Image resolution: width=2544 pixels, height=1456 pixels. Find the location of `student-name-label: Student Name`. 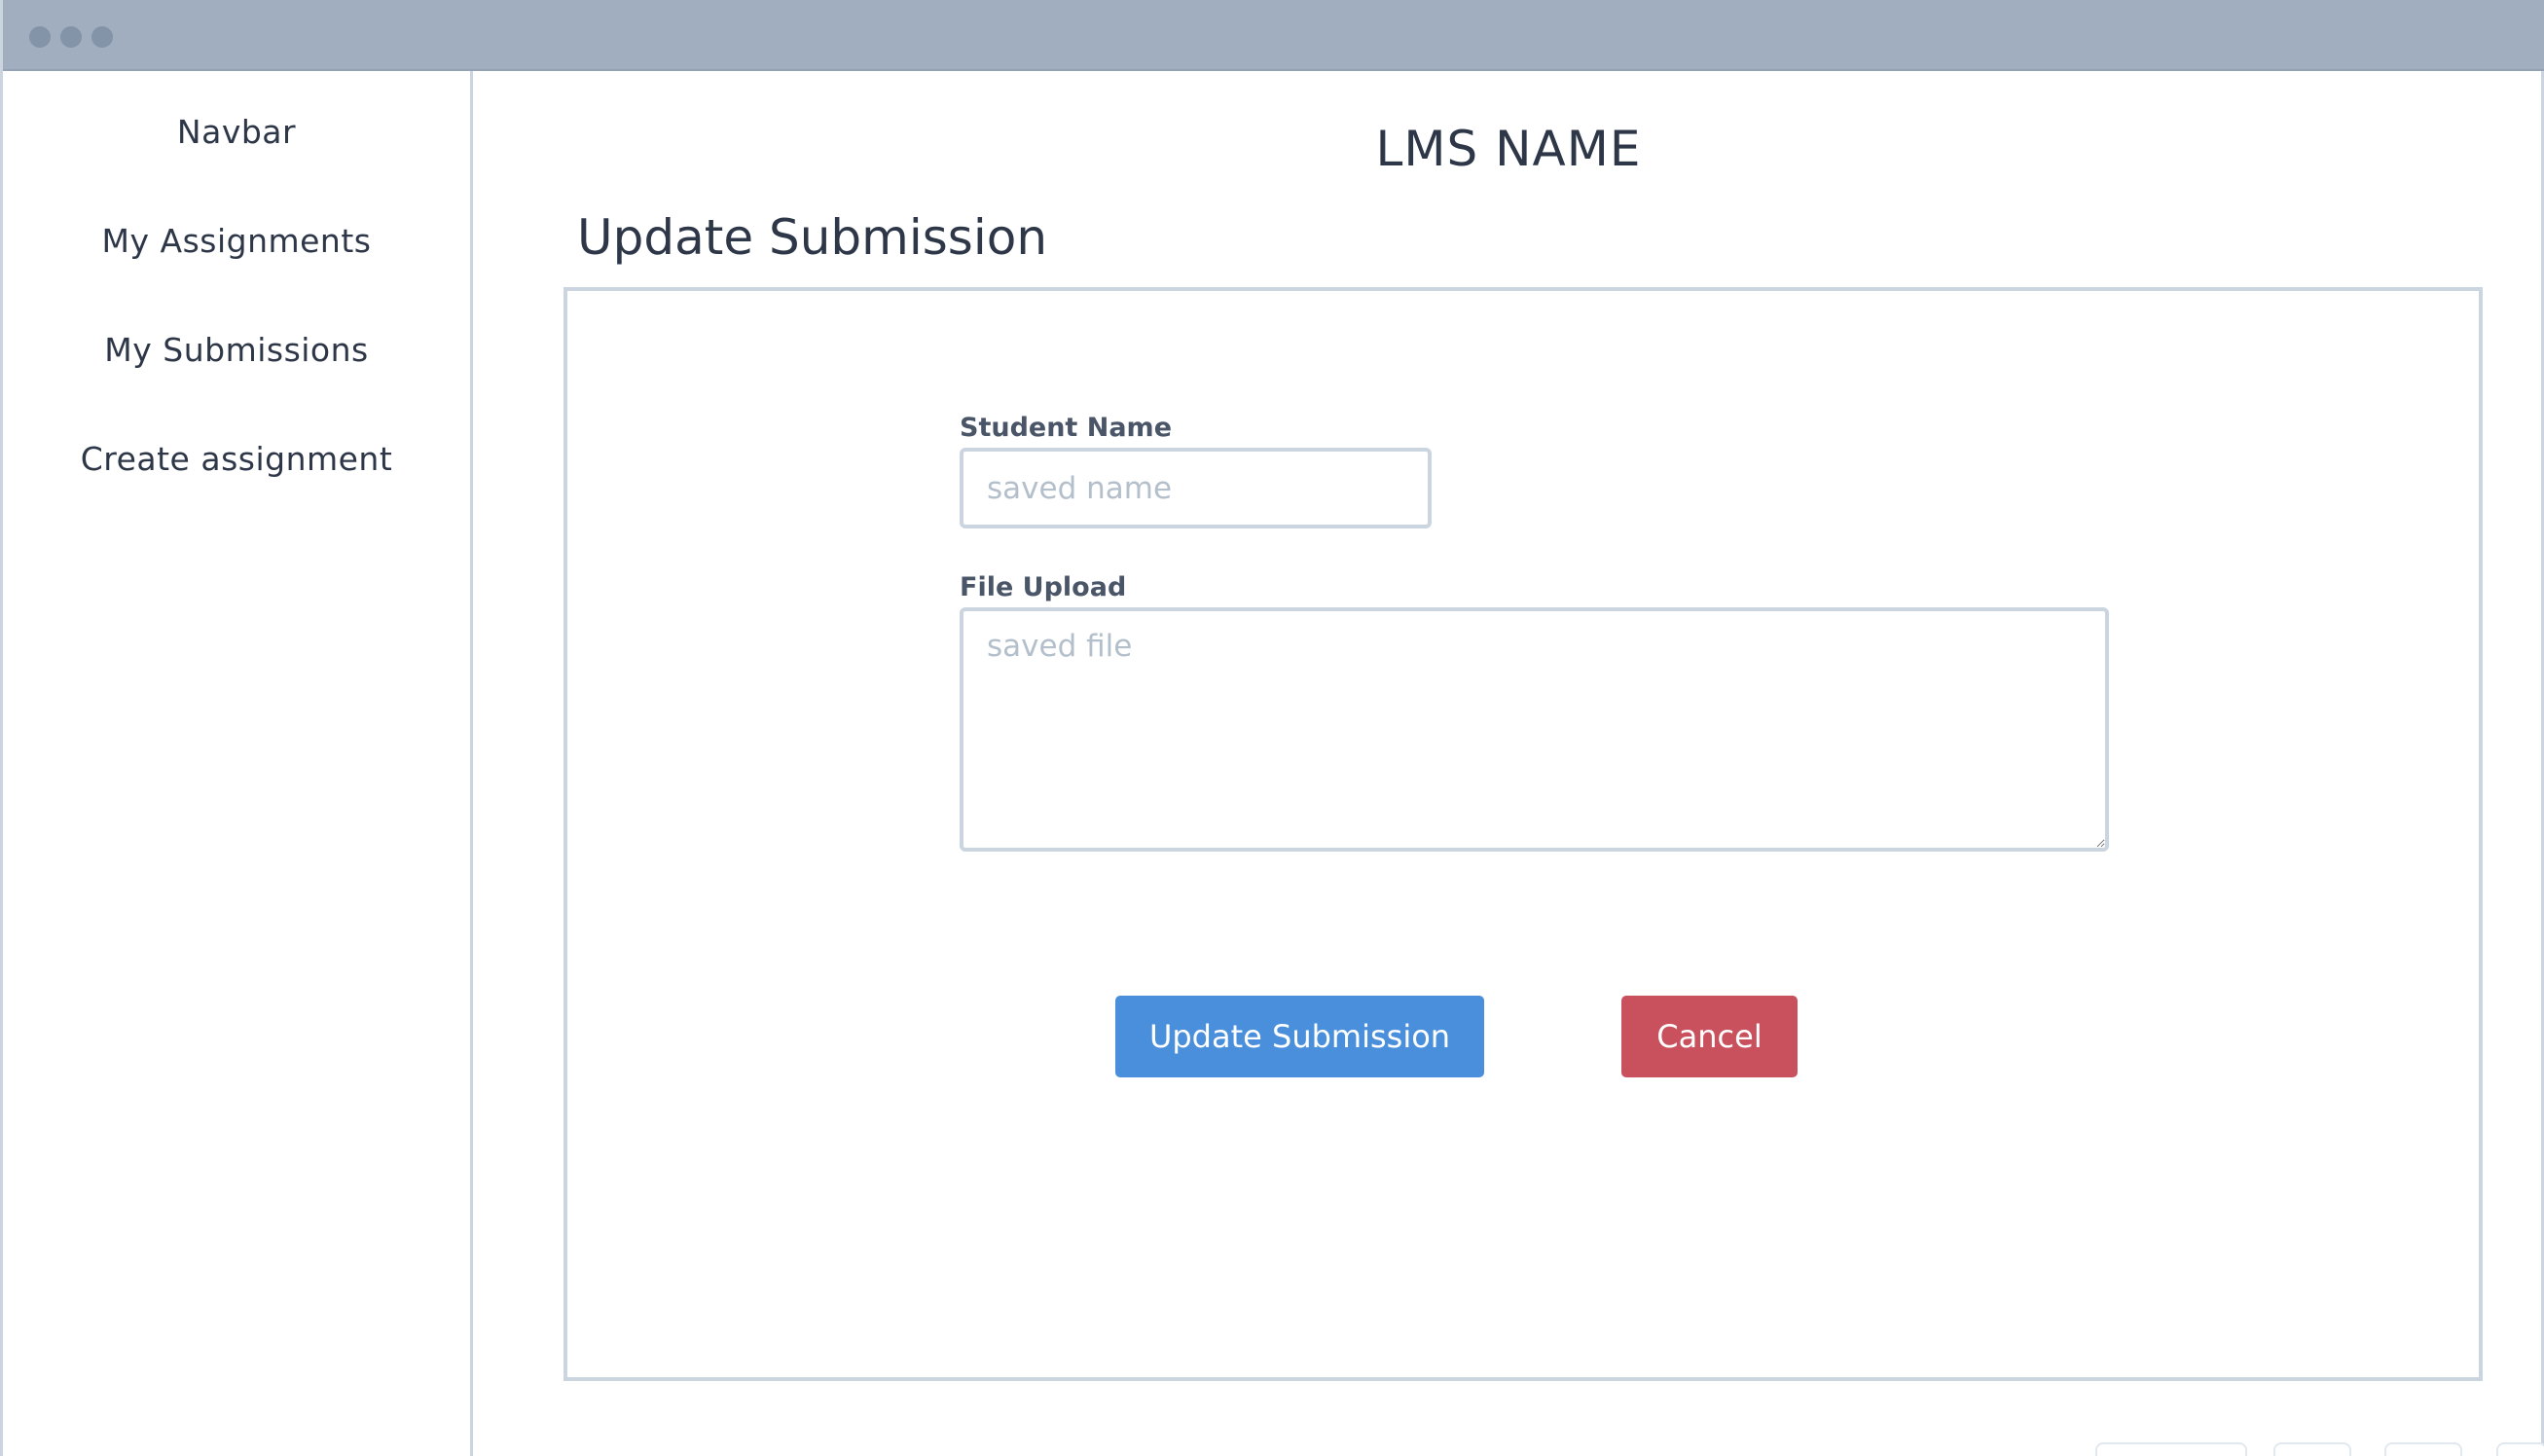

student-name-label: Student Name is located at coordinates (1066, 428).